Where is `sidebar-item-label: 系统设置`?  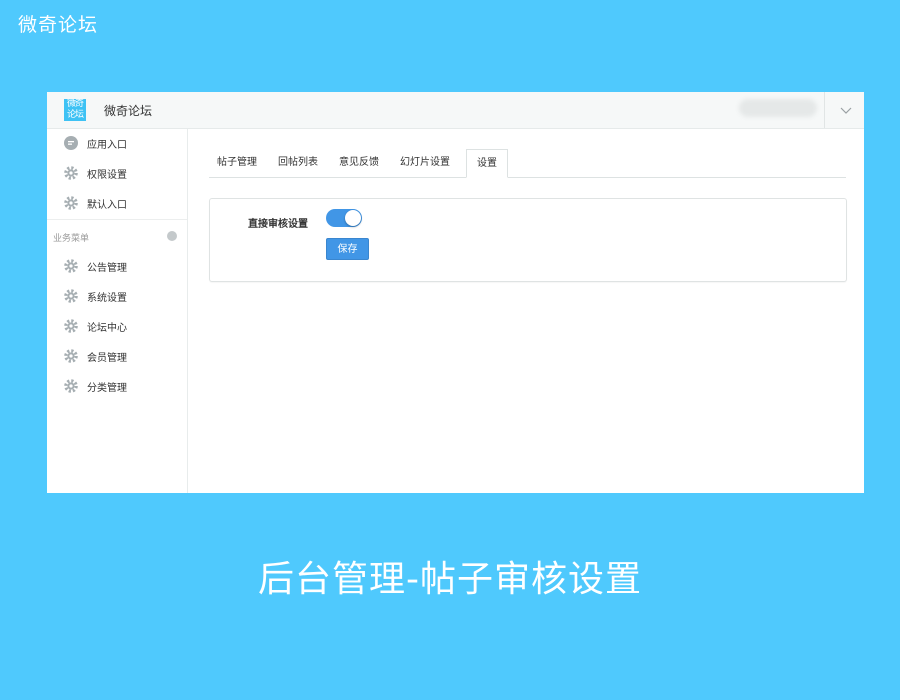 sidebar-item-label: 系统设置 is located at coordinates (107, 298).